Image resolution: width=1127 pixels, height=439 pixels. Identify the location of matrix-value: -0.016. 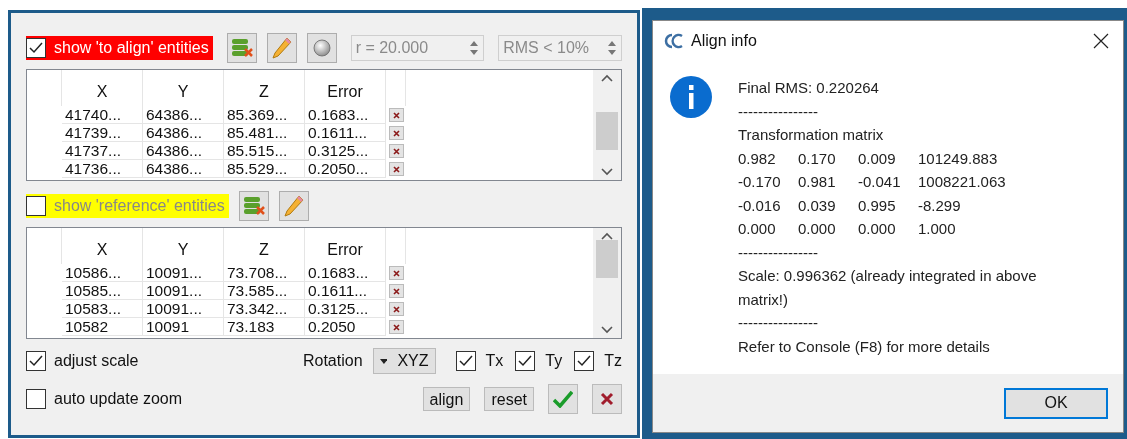
(760, 205).